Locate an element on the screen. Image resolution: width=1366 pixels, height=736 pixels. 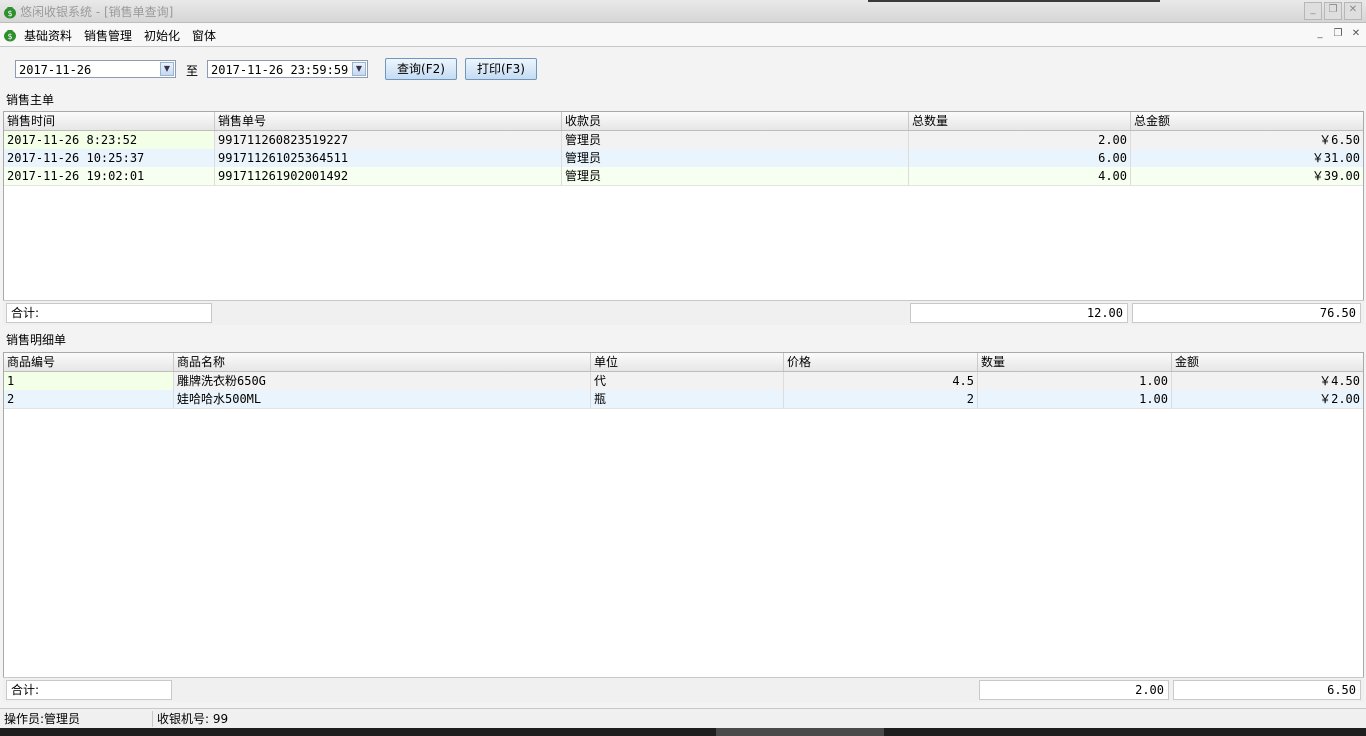
detail-total-amount: 6.50 is located at coordinates (1267, 690).